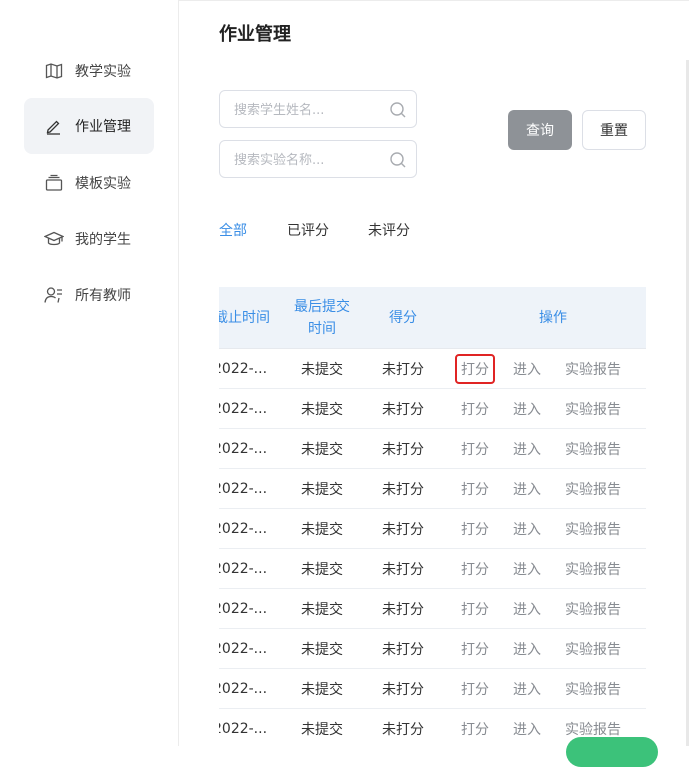  I want to click on sidebar-item-label: 作业管理, so click(103, 127).